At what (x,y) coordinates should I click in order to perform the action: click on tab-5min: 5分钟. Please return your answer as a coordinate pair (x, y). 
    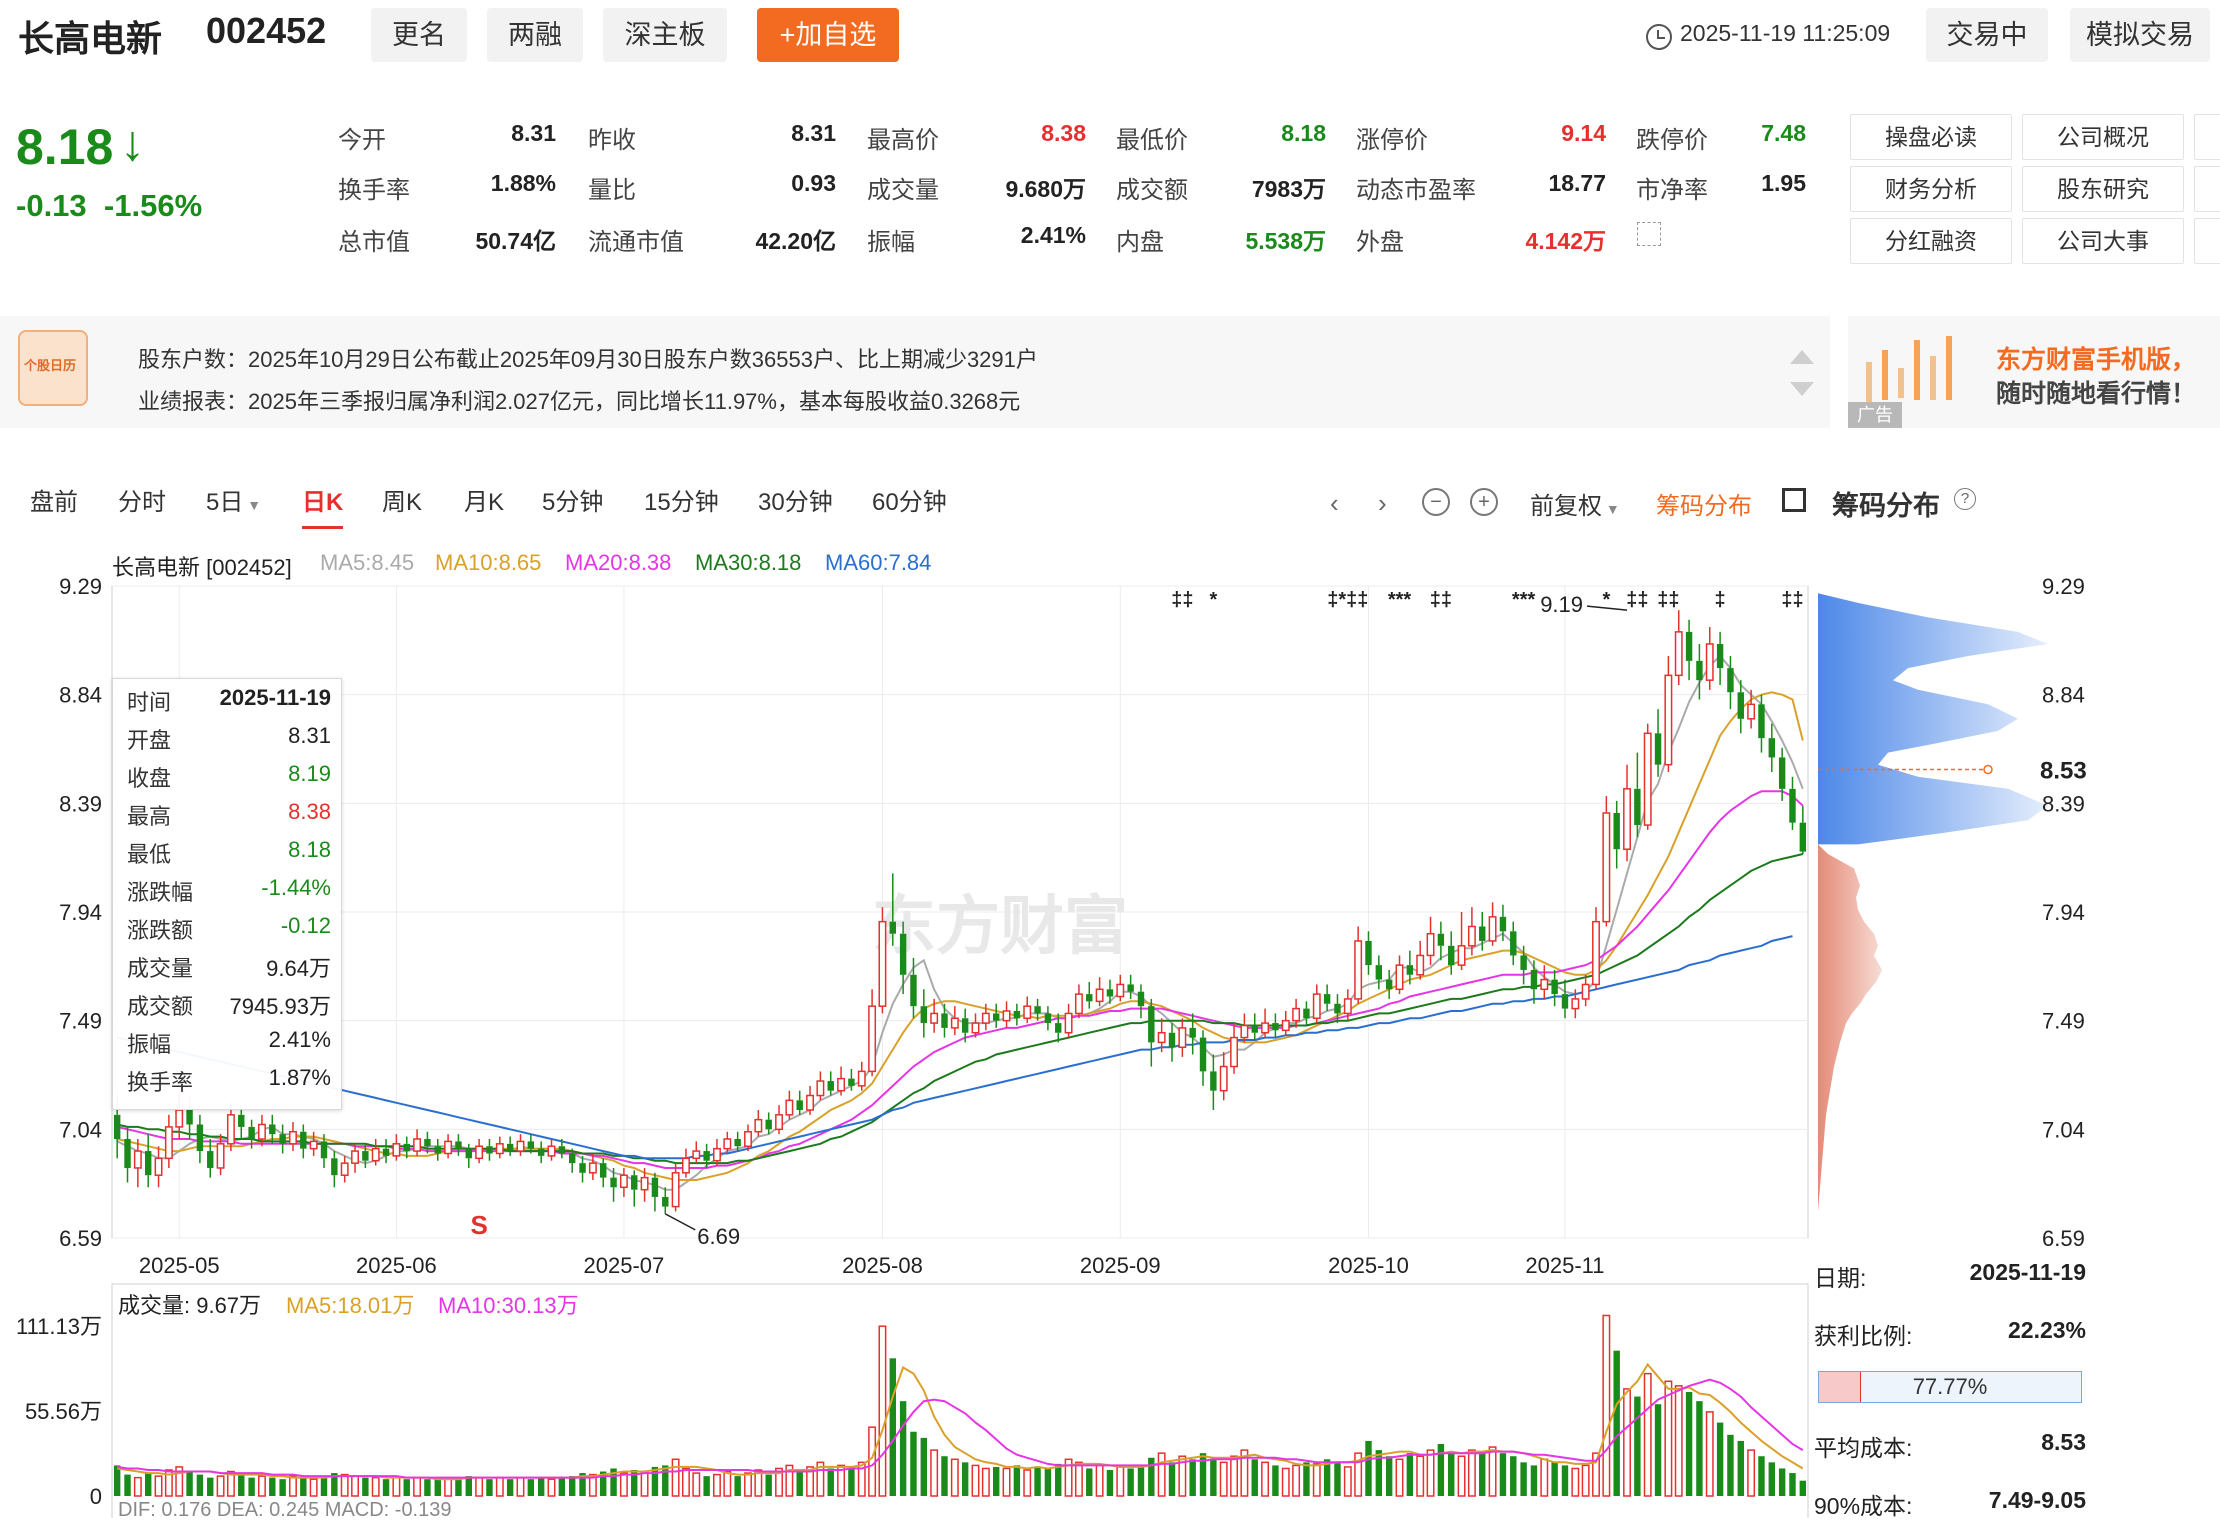
    Looking at the image, I should click on (572, 499).